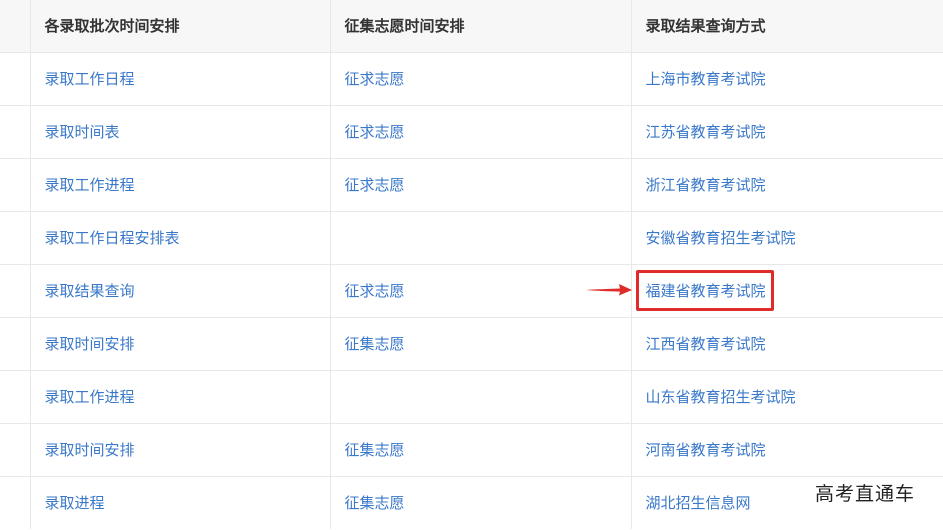 This screenshot has width=943, height=530. Describe the element at coordinates (15, 26) in the screenshot. I see `header-spacer` at that location.